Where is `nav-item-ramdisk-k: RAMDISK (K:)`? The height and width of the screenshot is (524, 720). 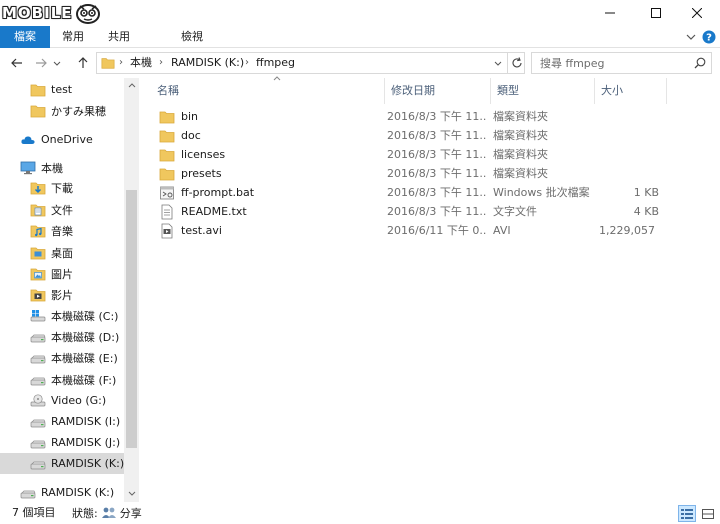 nav-item-ramdisk-k: RAMDISK (K:) is located at coordinates (62, 463).